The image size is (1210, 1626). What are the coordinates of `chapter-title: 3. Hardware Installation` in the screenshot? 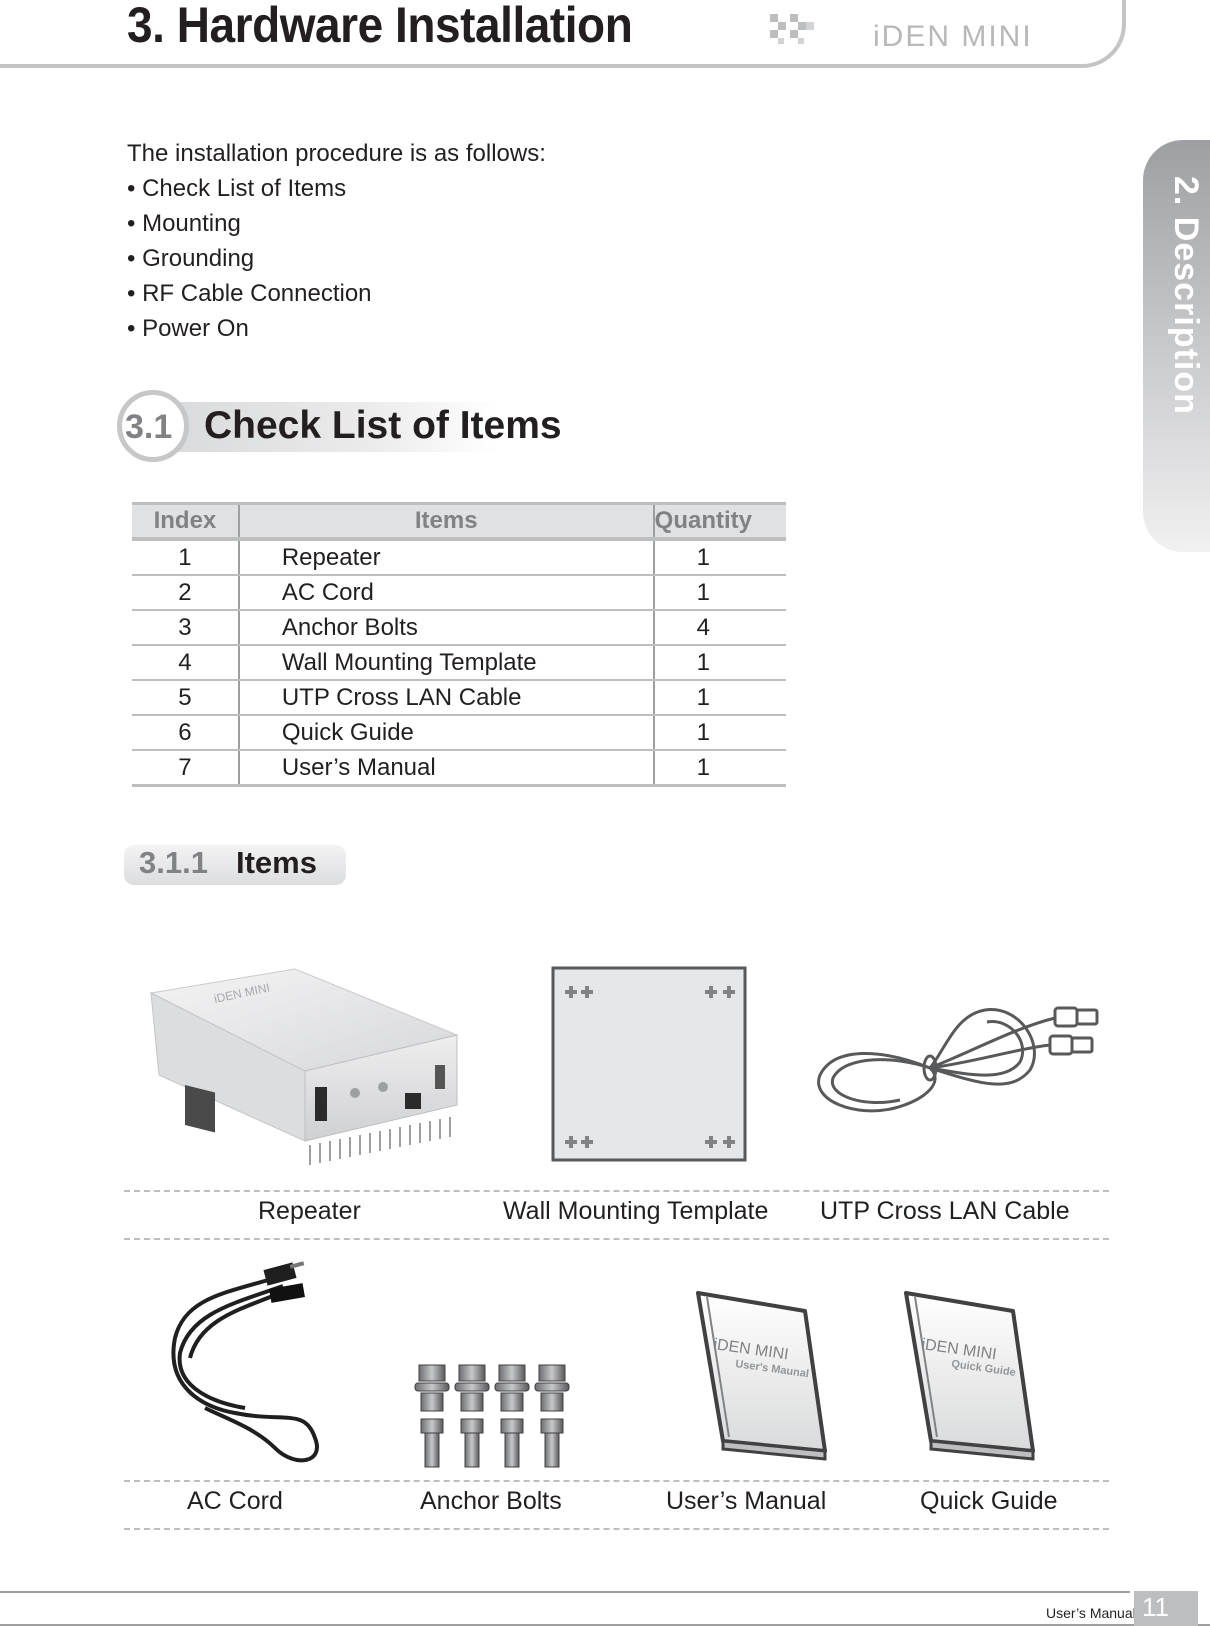 It's located at (380, 26).